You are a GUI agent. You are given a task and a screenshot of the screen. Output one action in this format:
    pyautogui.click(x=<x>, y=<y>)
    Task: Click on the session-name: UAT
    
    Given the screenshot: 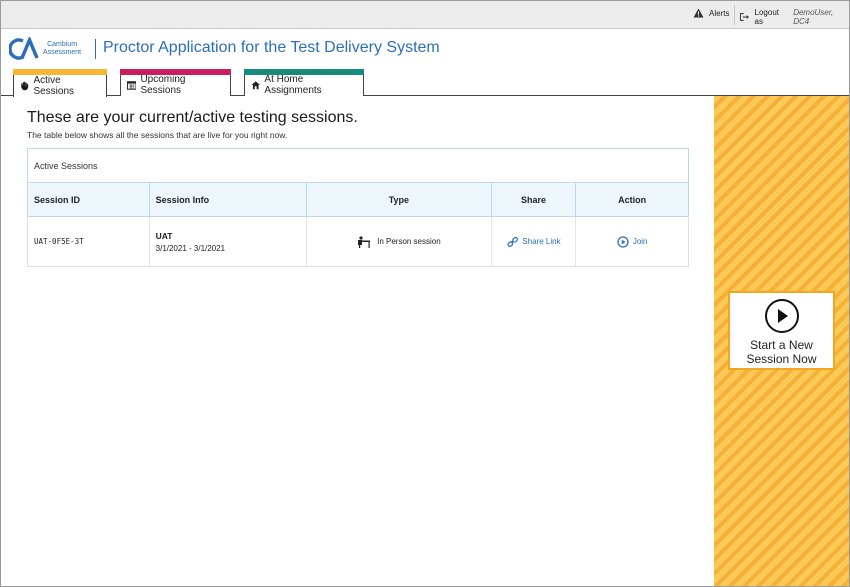 What is the action you would take?
    pyautogui.click(x=164, y=235)
    